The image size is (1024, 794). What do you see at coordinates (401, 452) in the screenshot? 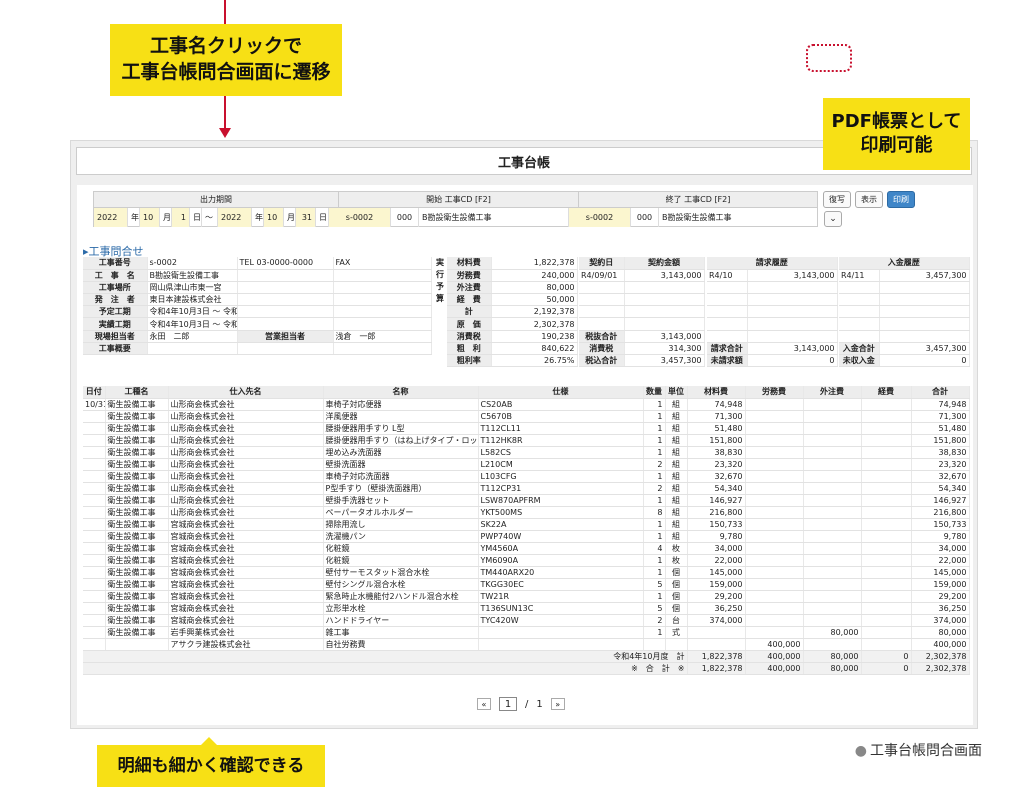
I see `detail-cell: 埋め込み洗面器` at bounding box center [401, 452].